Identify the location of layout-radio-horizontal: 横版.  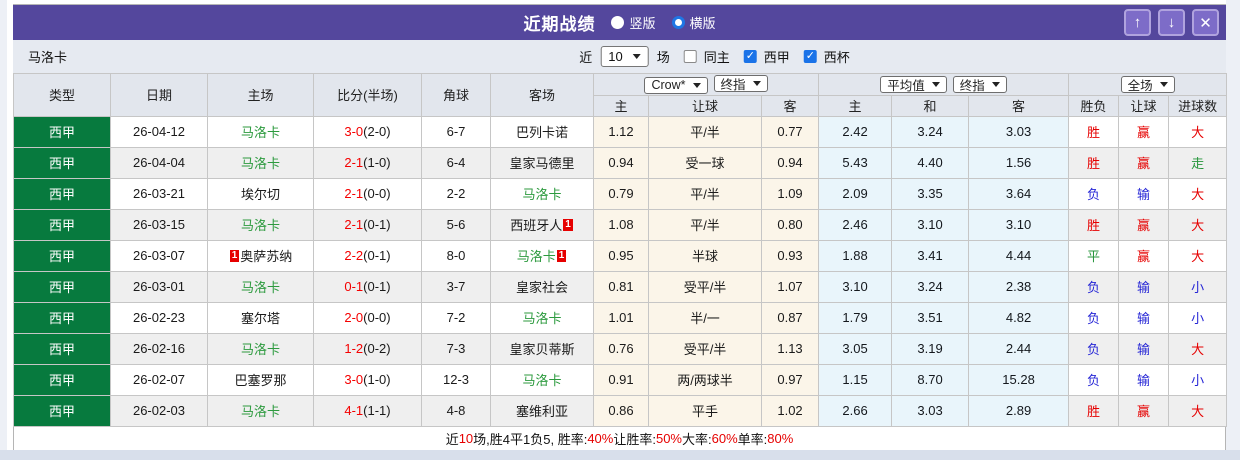
(693, 22).